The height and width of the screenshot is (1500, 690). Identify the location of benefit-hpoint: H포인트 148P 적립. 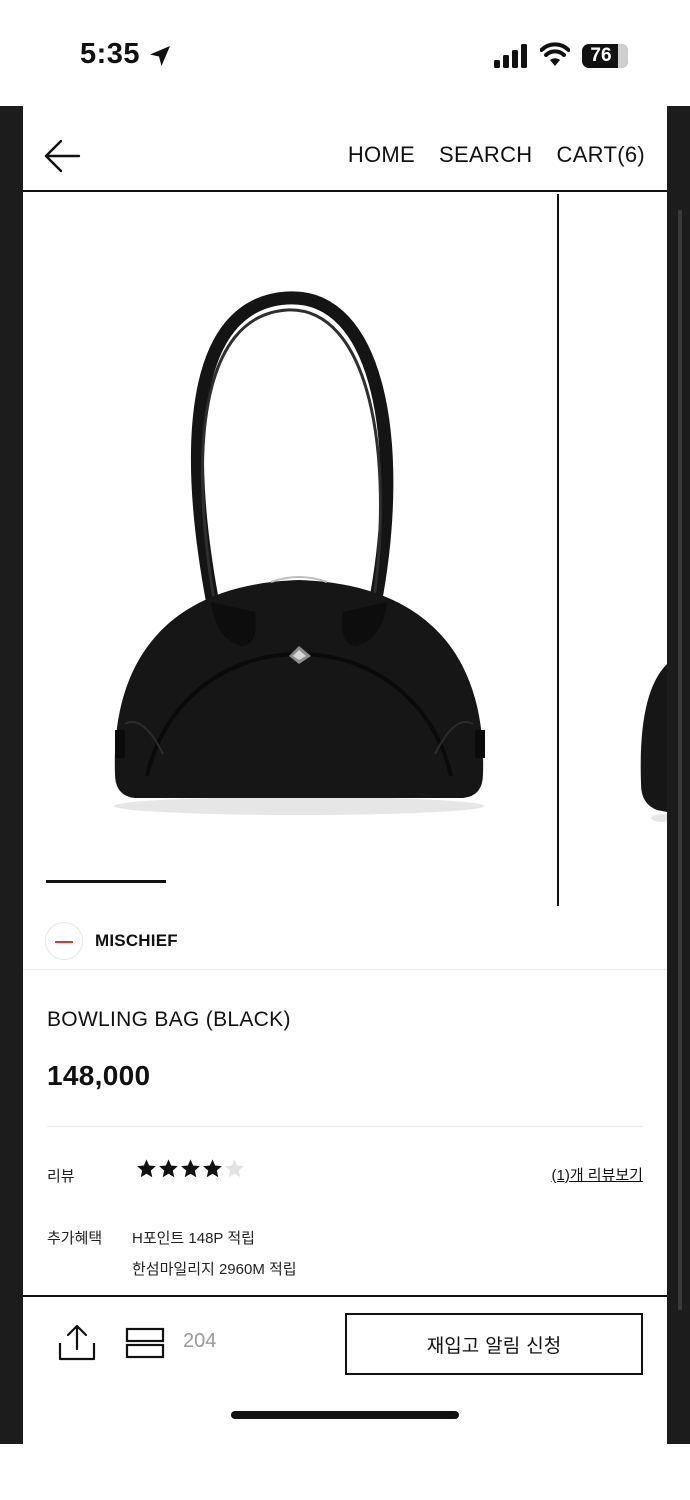
(193, 1238).